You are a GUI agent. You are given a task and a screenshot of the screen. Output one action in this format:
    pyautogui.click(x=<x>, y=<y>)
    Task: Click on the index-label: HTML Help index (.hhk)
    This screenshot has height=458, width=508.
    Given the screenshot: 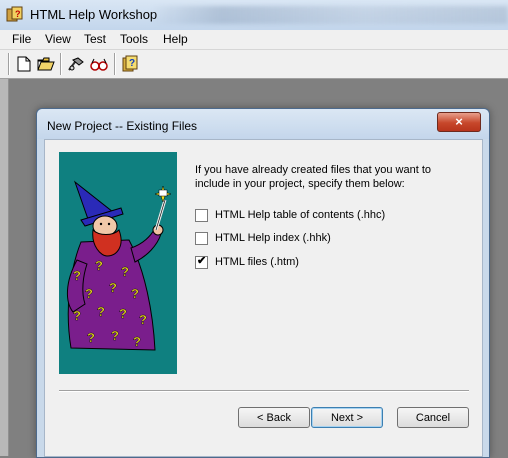 What is the action you would take?
    pyautogui.click(x=273, y=238)
    